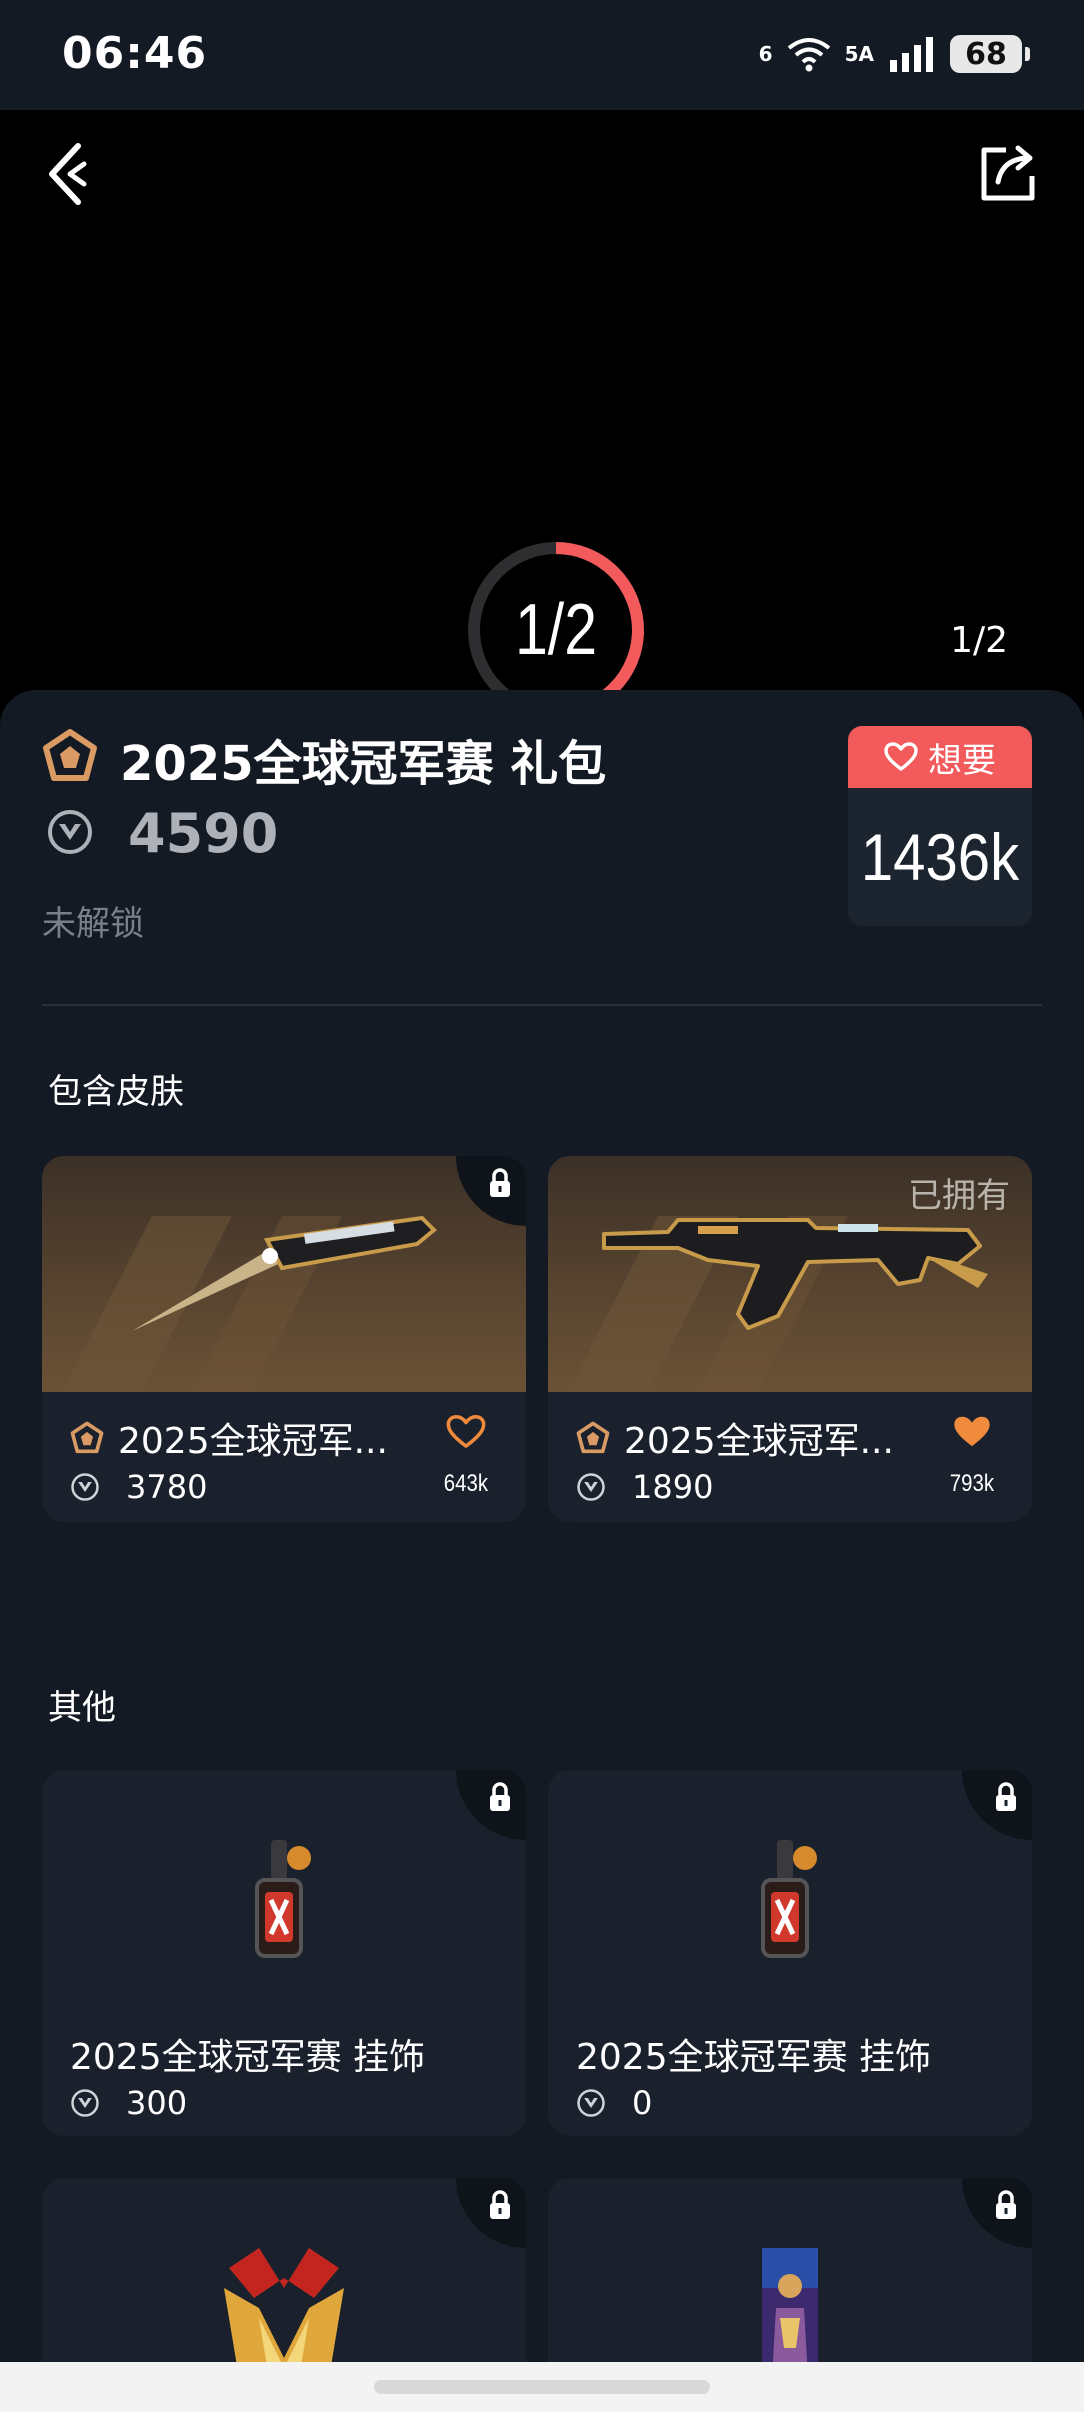 The image size is (1084, 2412). I want to click on home-indicator, so click(542, 2387).